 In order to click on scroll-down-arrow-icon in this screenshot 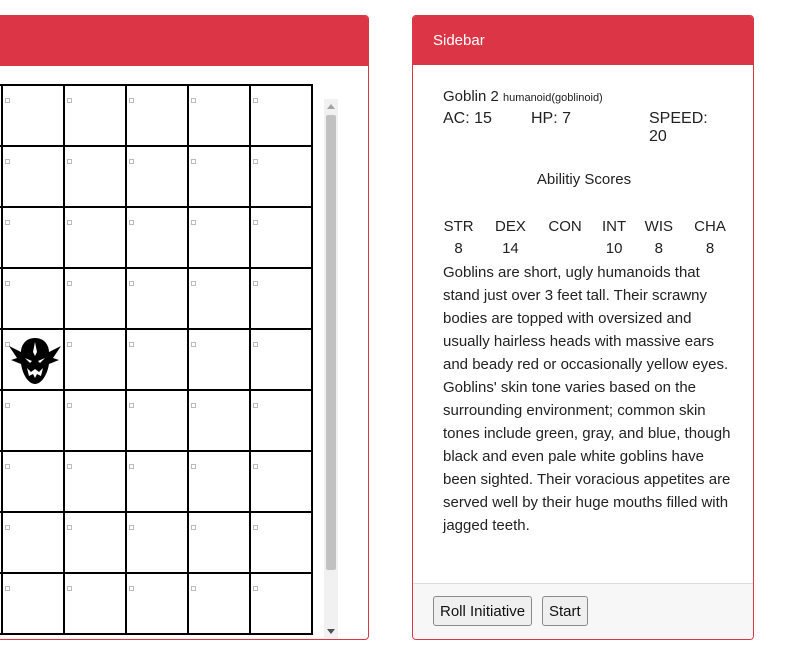, I will do `click(331, 631)`.